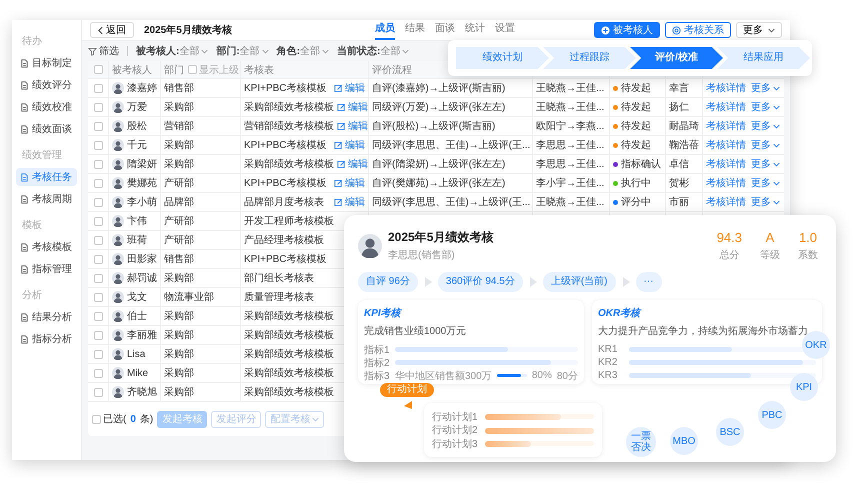 The height and width of the screenshot is (487, 857). Describe the element at coordinates (46, 269) in the screenshot. I see `sidebar-item: 指标管理` at that location.